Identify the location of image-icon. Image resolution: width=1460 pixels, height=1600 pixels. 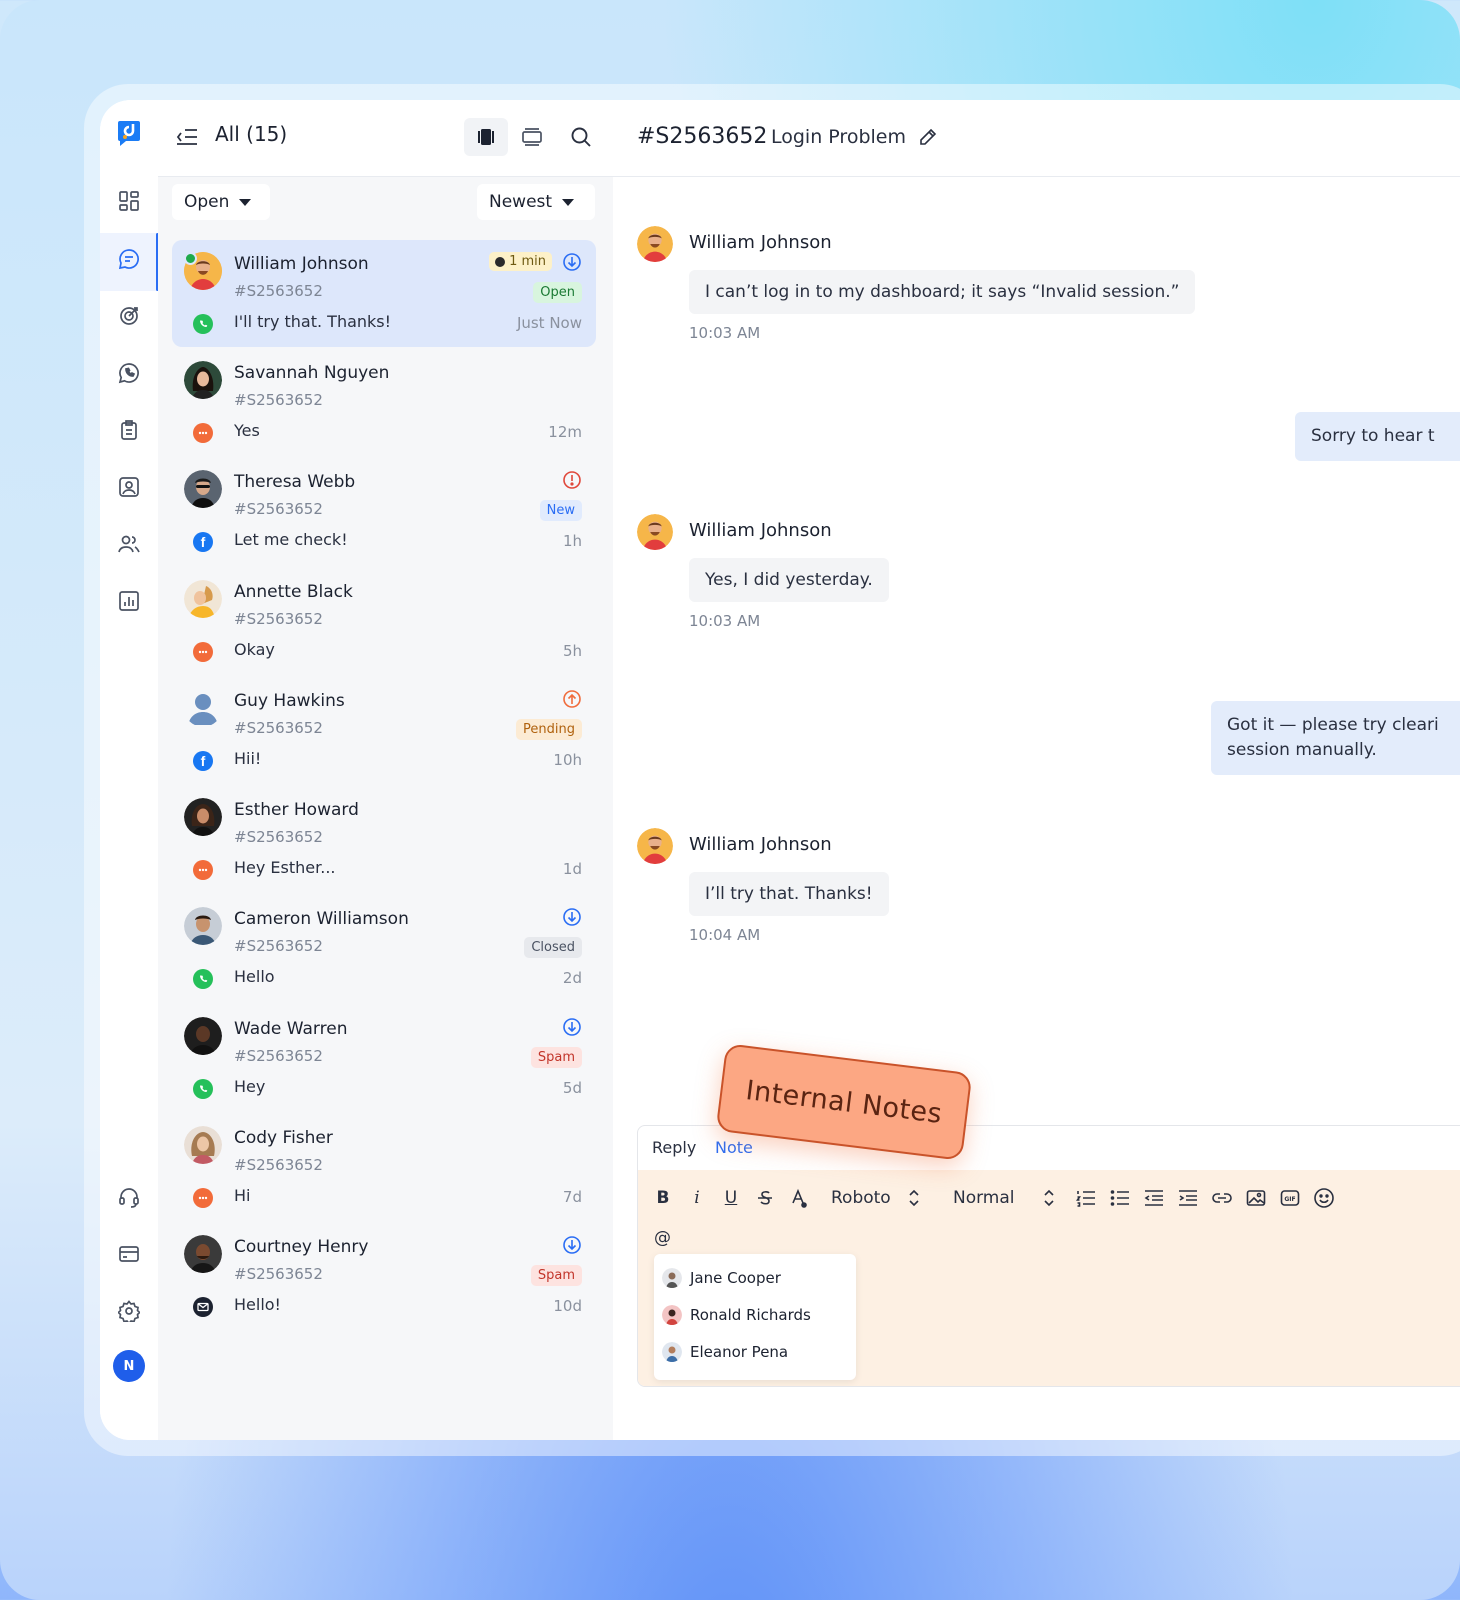
(1256, 1198).